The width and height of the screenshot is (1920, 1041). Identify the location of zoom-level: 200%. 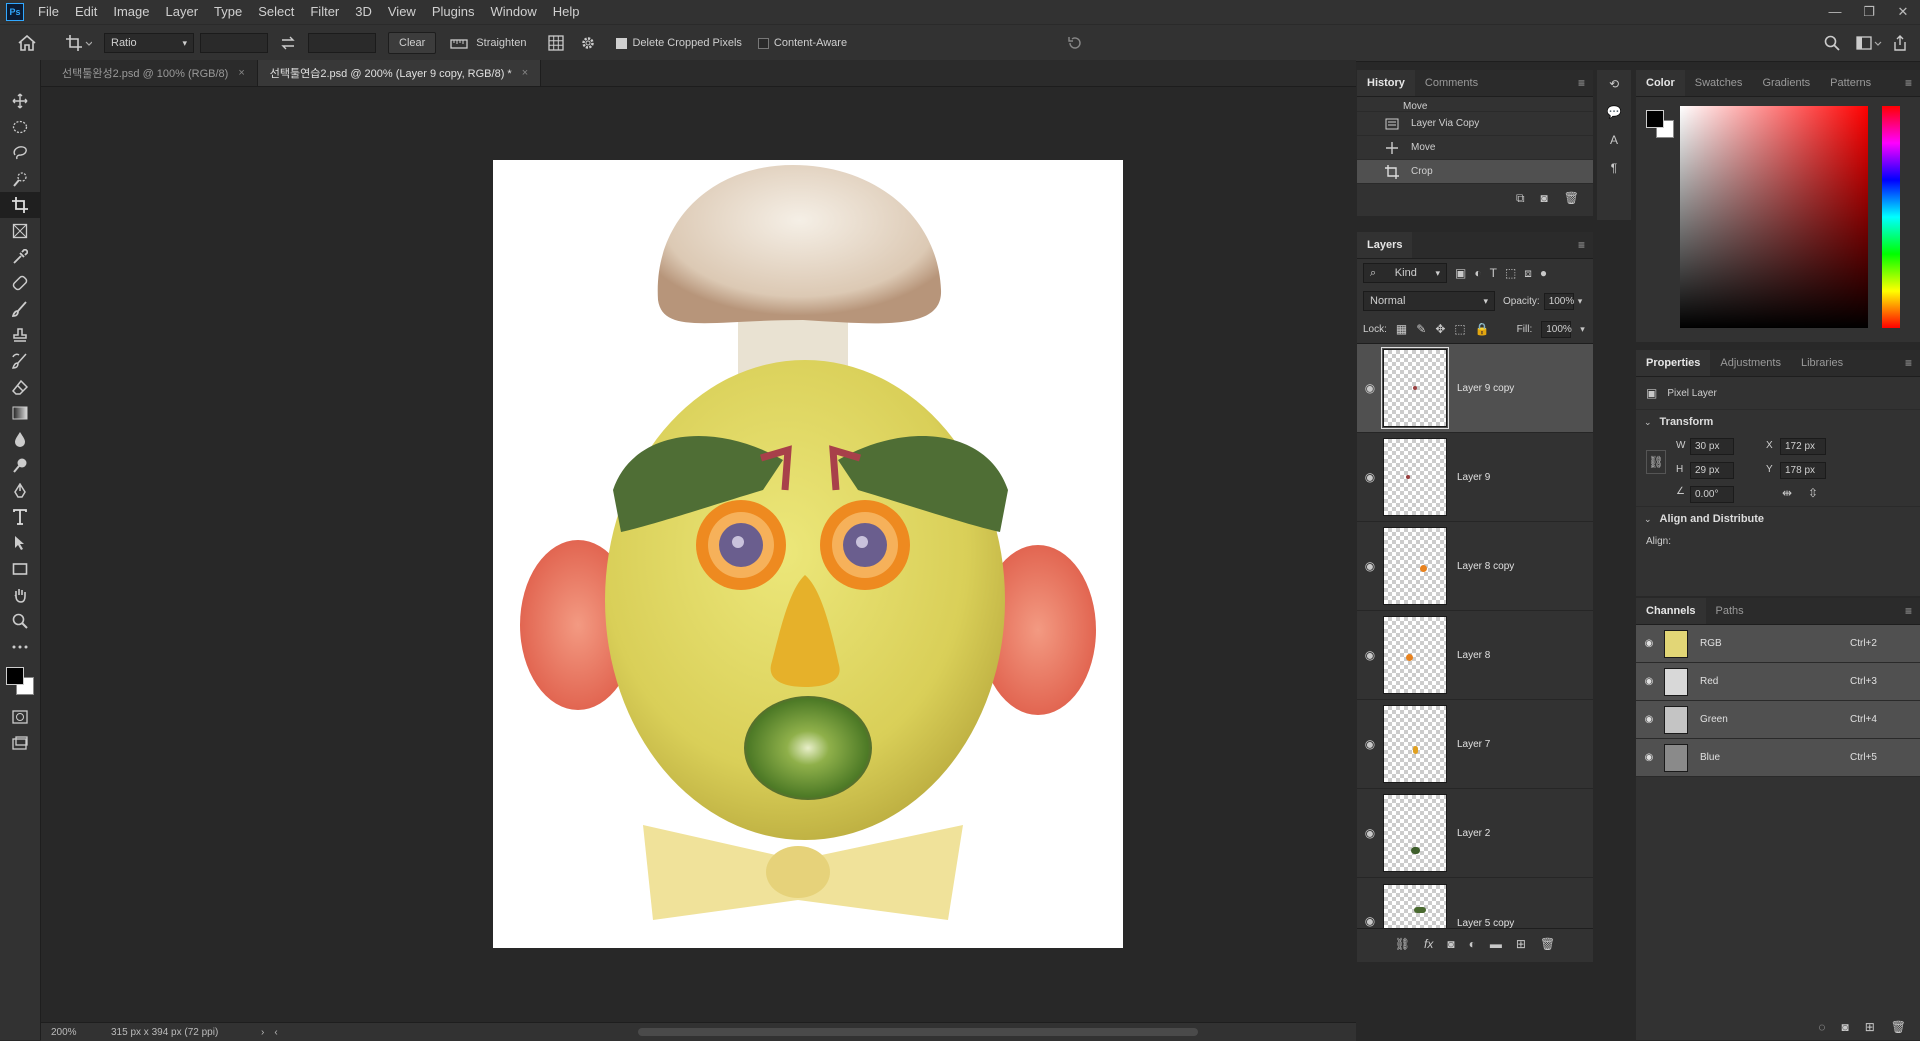
(81, 1032).